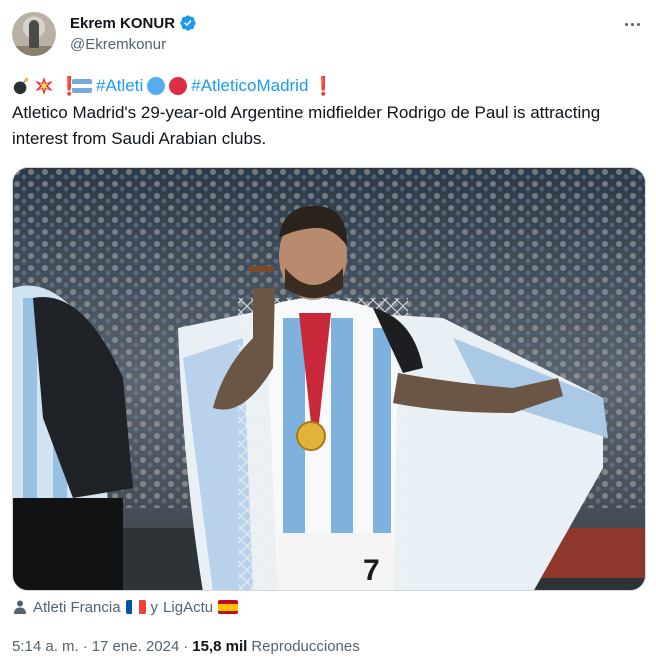  I want to click on author-name-row: Ekrem KONUR, so click(133, 23).